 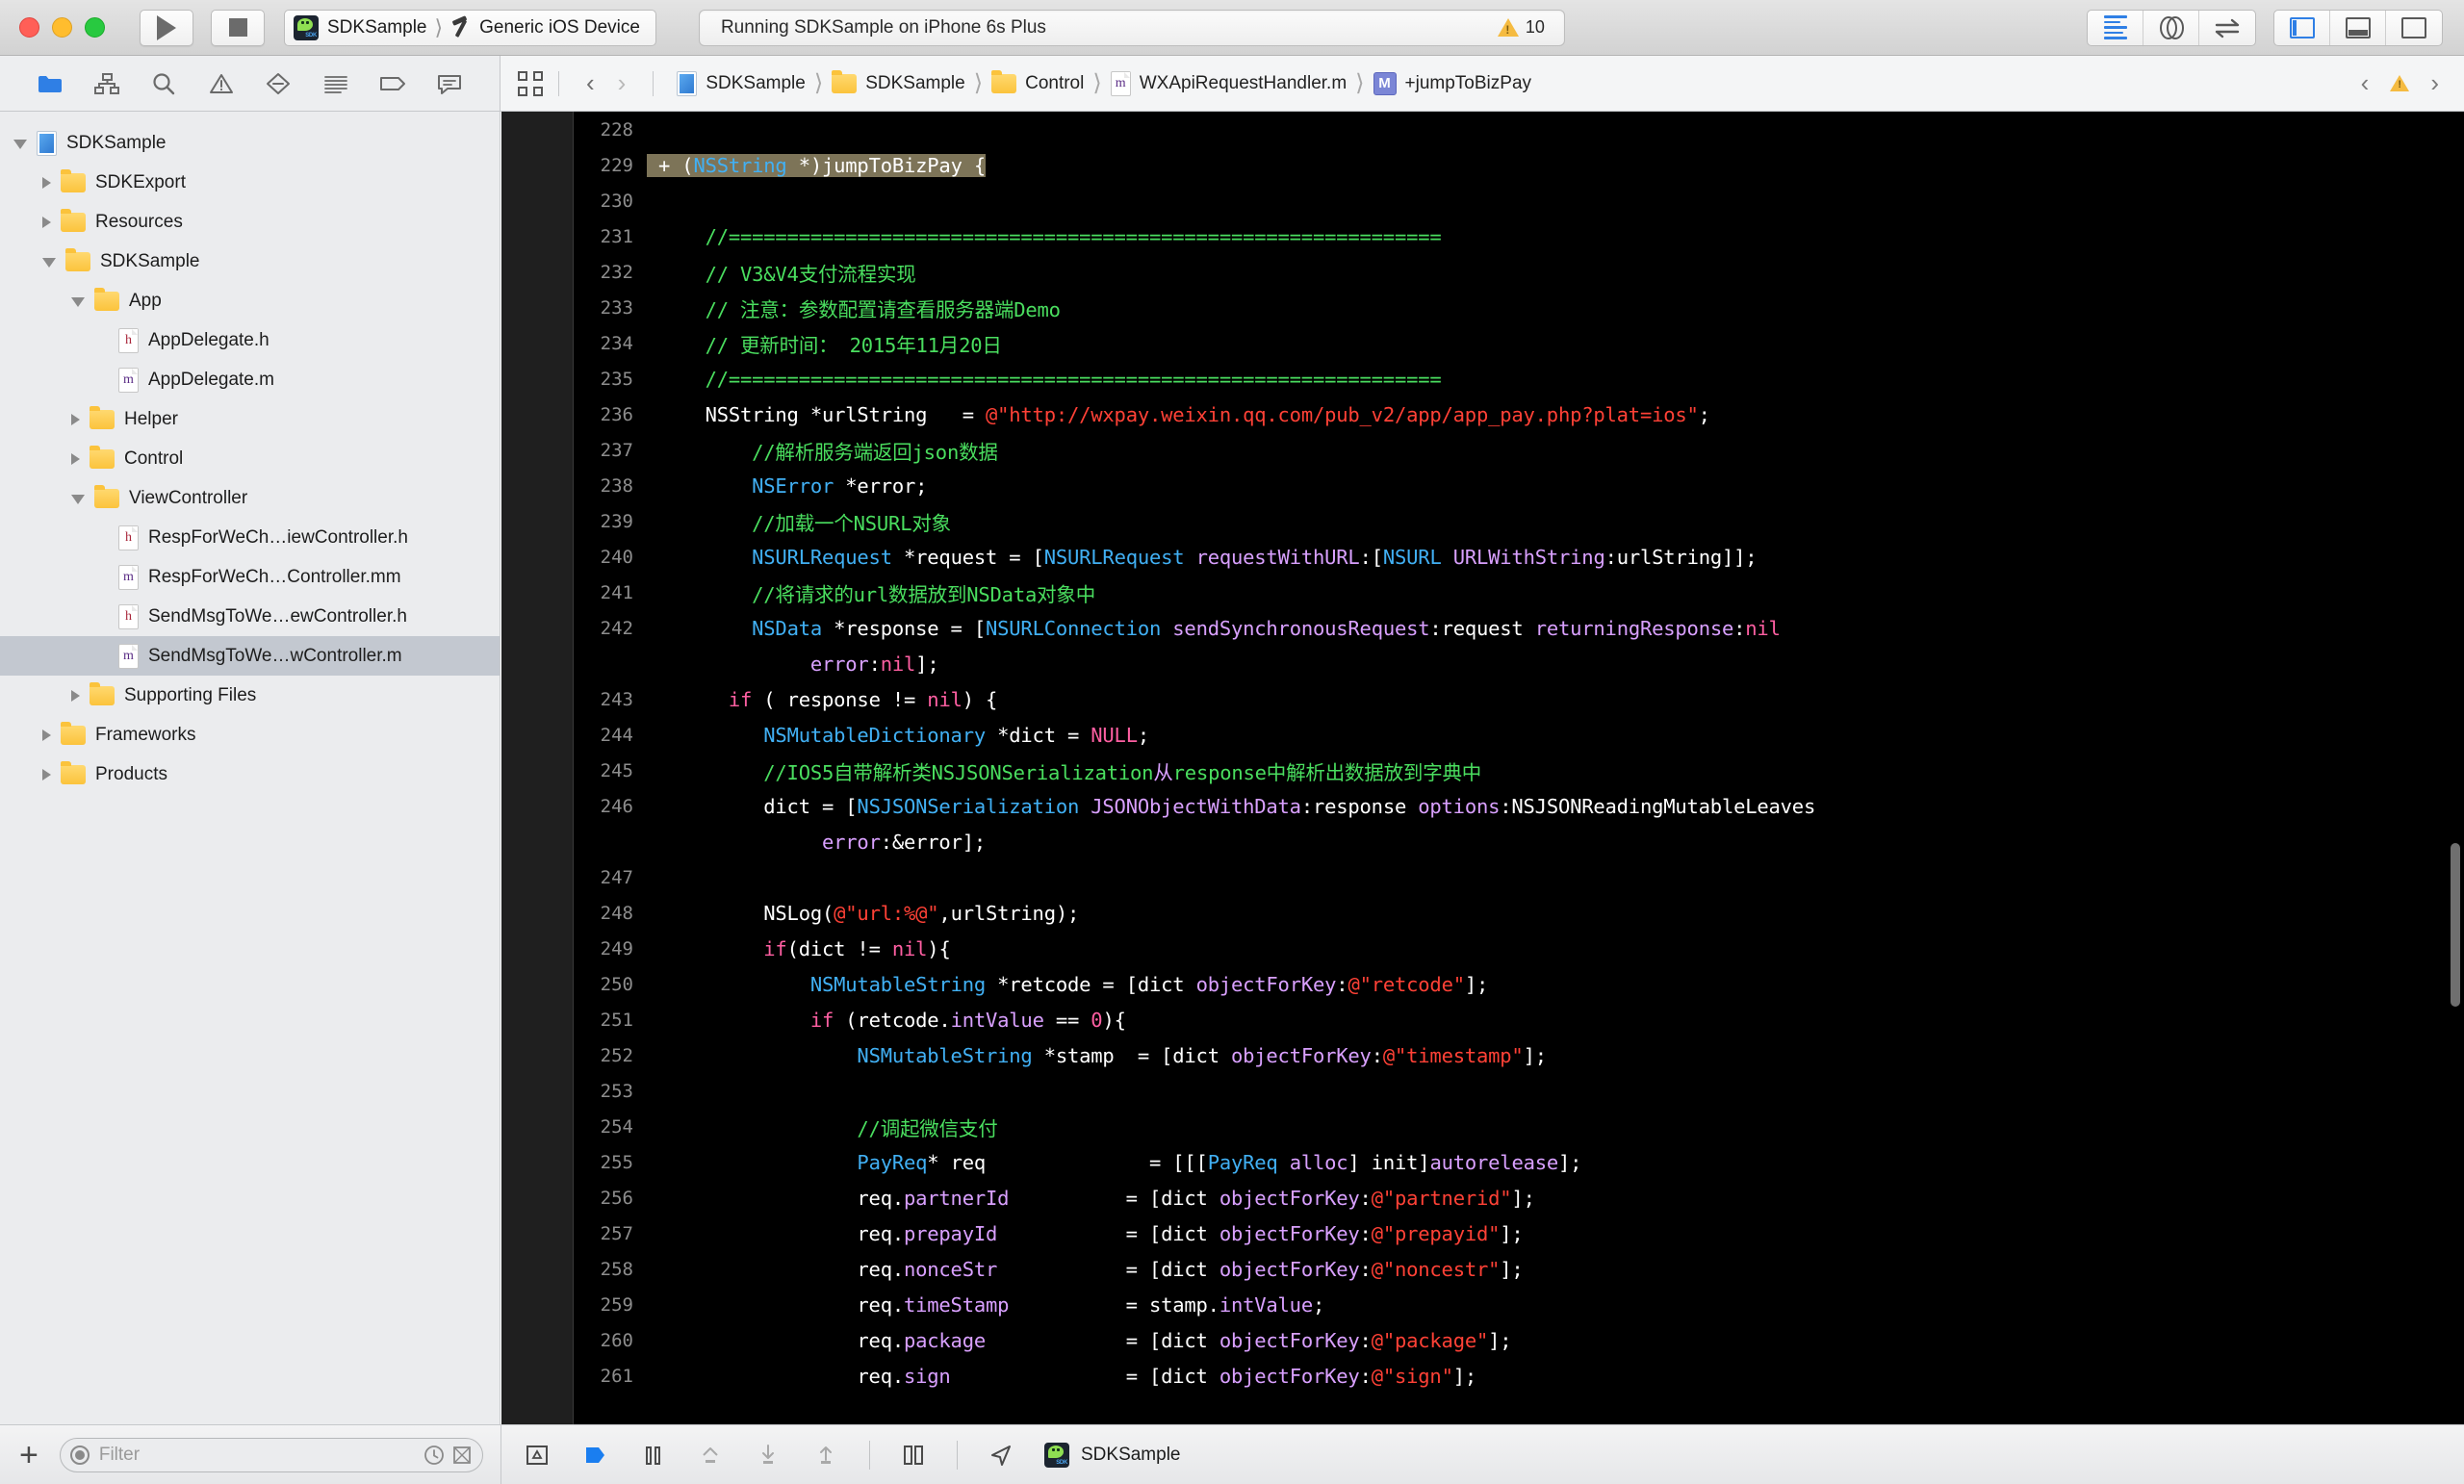 What do you see at coordinates (1519, 593) in the screenshot?
I see `code-line: 241 //将请求的url数据放到NSData对象中` at bounding box center [1519, 593].